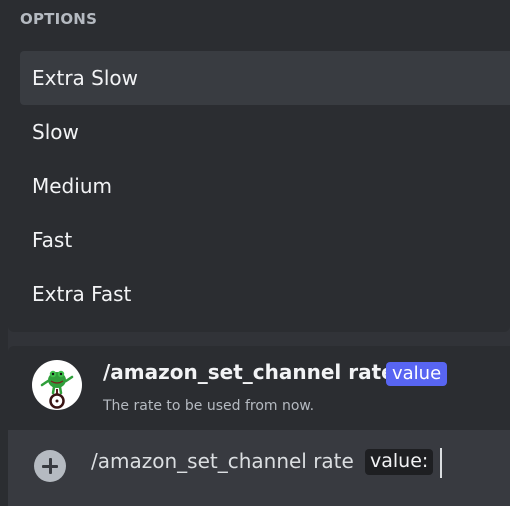  Describe the element at coordinates (222, 461) in the screenshot. I see `input-command-text: /amazon_set_channel rate` at that location.